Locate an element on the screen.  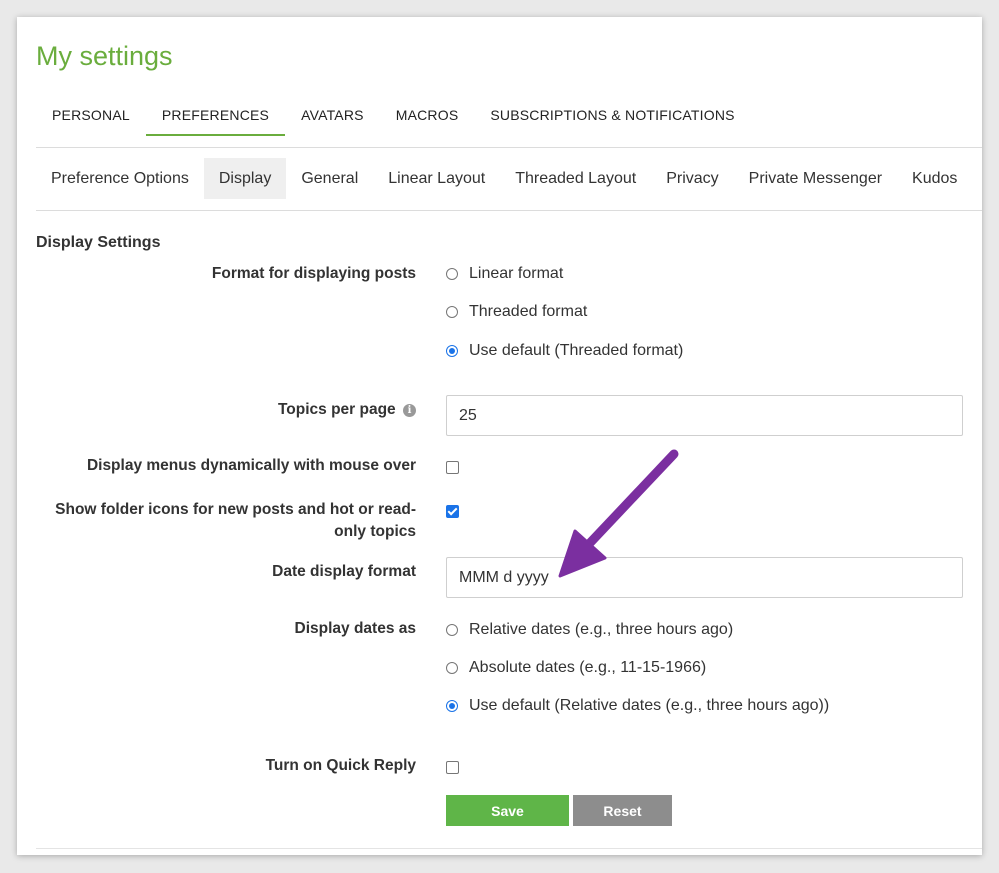
display-menus-checkbox is located at coordinates (452, 467).